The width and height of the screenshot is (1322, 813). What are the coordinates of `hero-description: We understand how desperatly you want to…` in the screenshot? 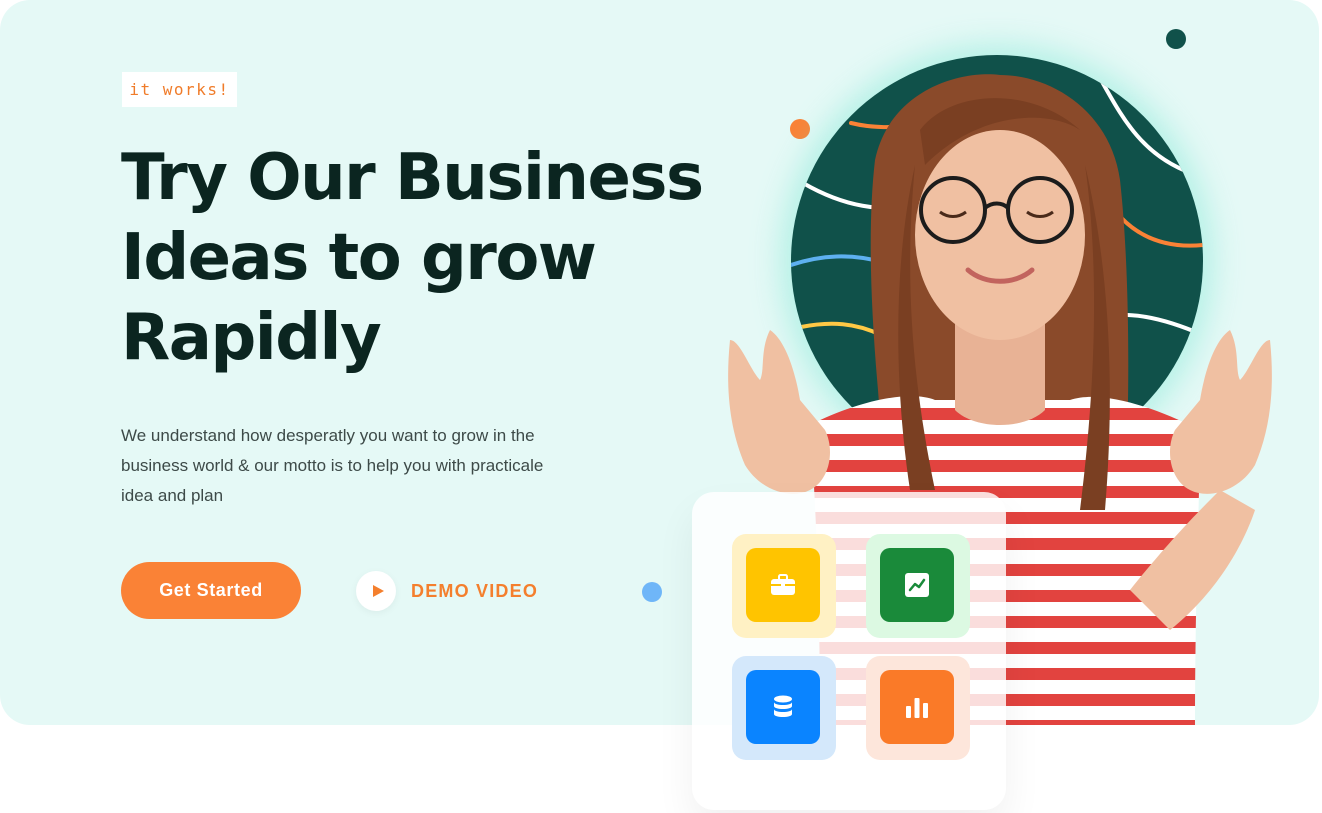 It's located at (332, 465).